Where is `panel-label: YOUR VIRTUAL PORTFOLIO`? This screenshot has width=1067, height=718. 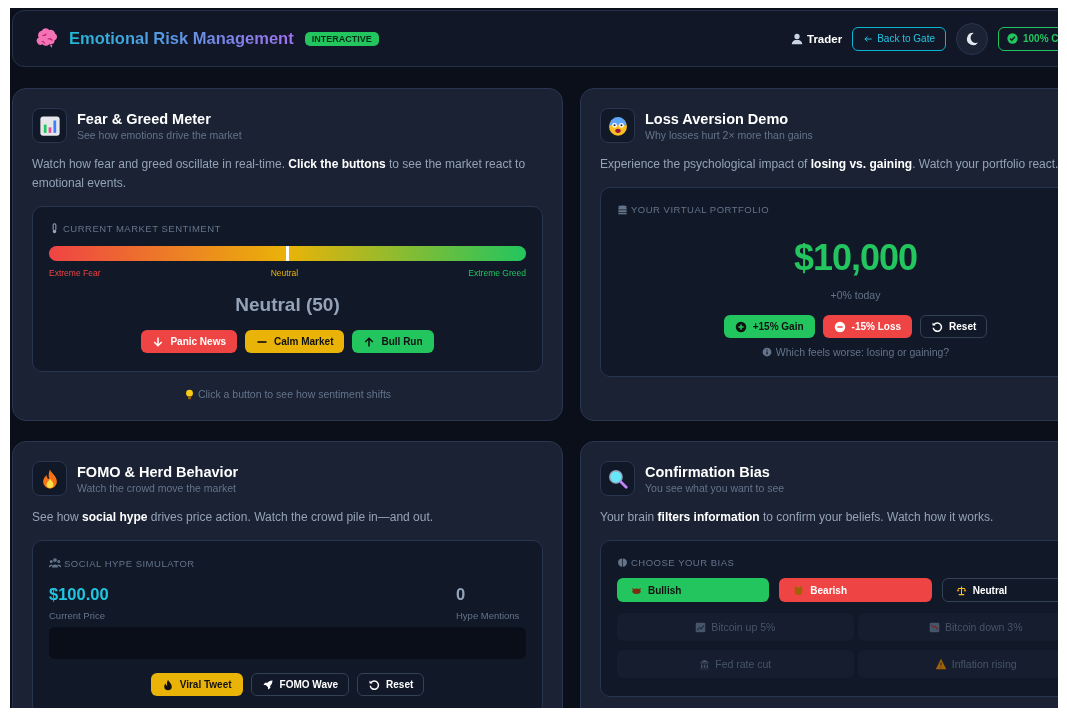 panel-label: YOUR VIRTUAL PORTFOLIO is located at coordinates (700, 209).